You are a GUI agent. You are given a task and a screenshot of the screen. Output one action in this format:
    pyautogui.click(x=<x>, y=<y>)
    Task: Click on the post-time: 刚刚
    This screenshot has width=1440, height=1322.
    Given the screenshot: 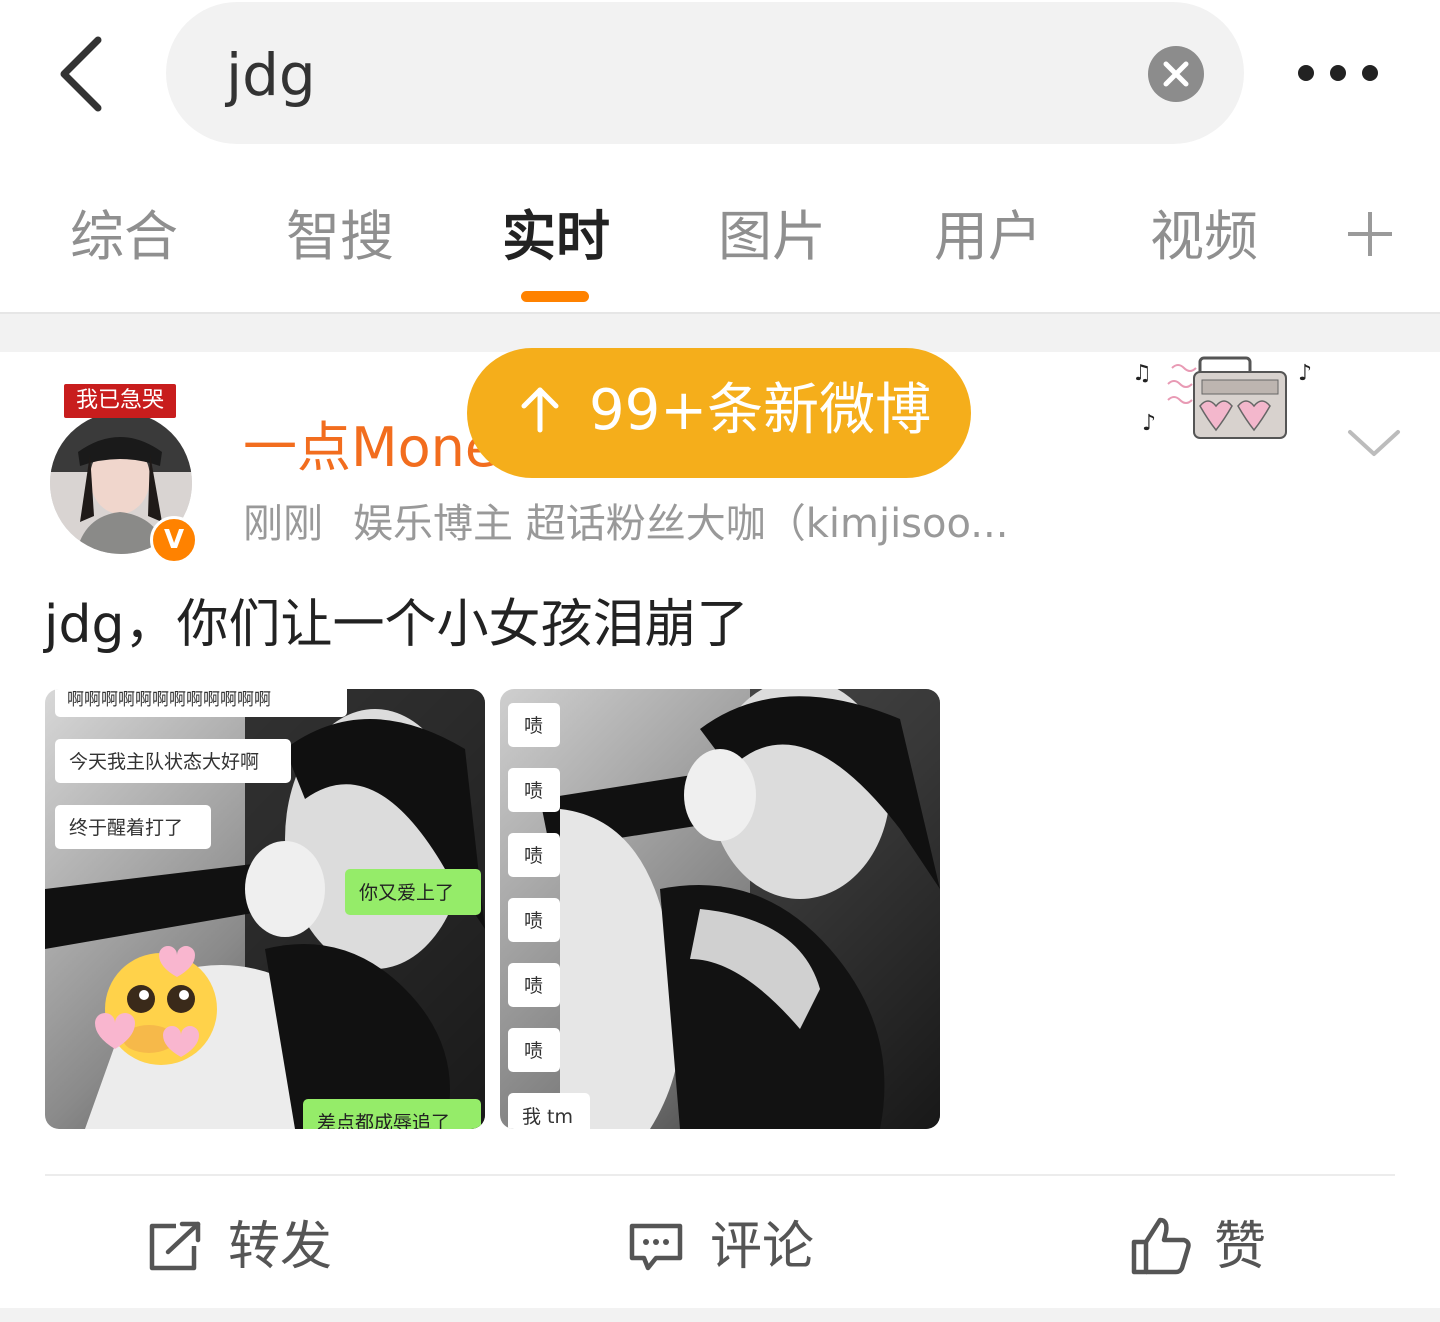 What is the action you would take?
    pyautogui.click(x=283, y=524)
    